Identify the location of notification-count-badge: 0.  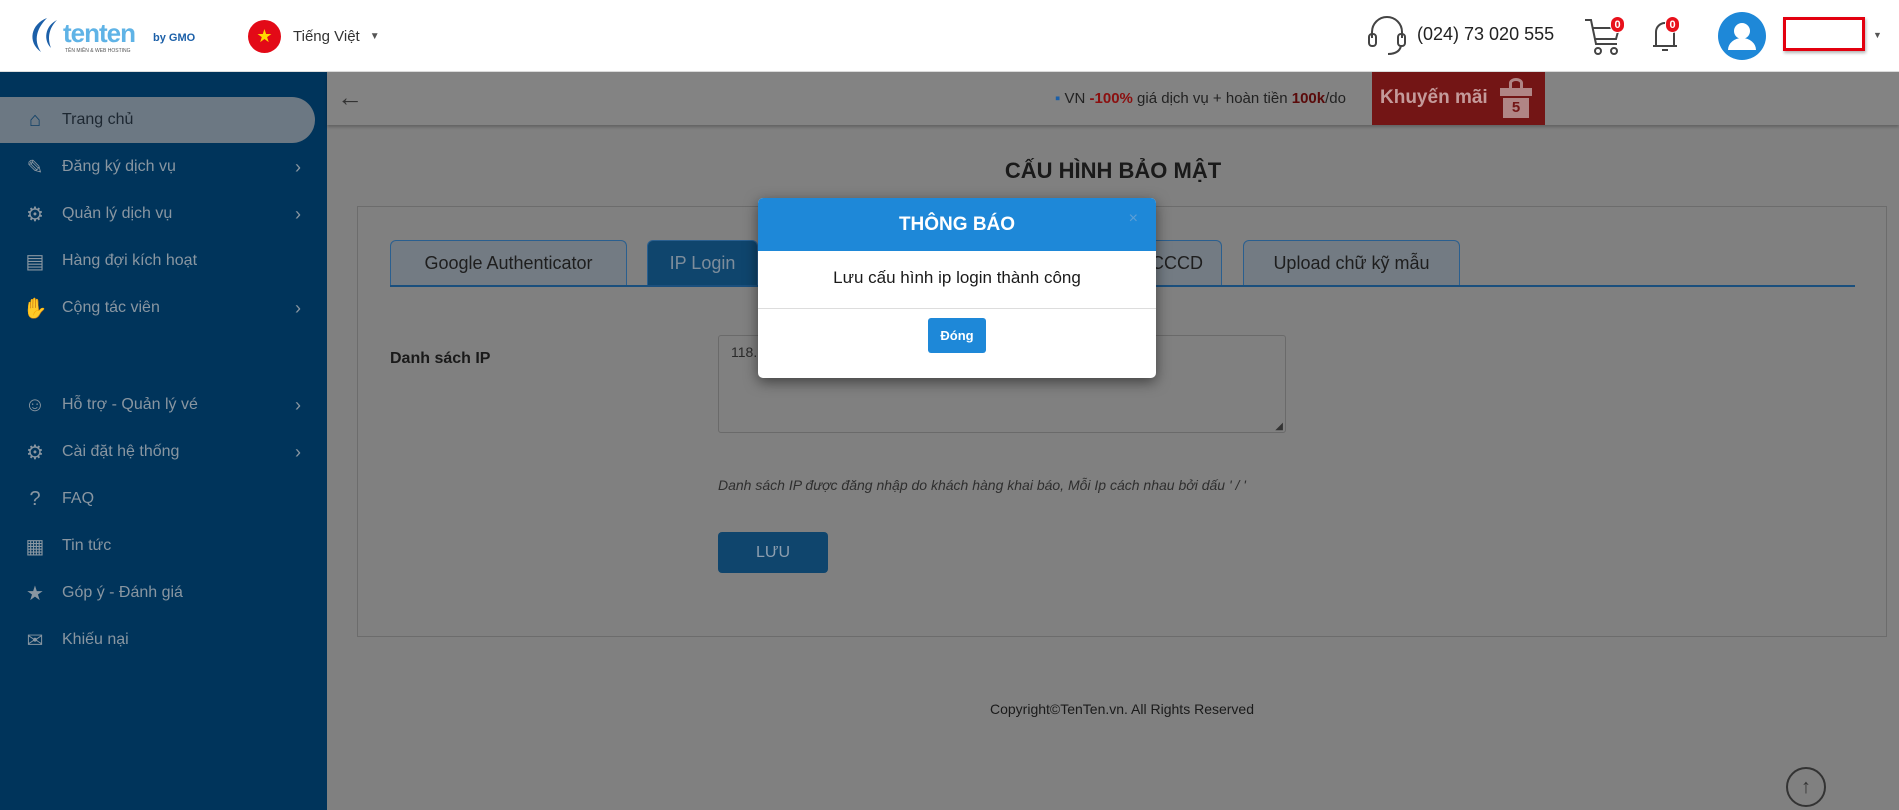
(1672, 24).